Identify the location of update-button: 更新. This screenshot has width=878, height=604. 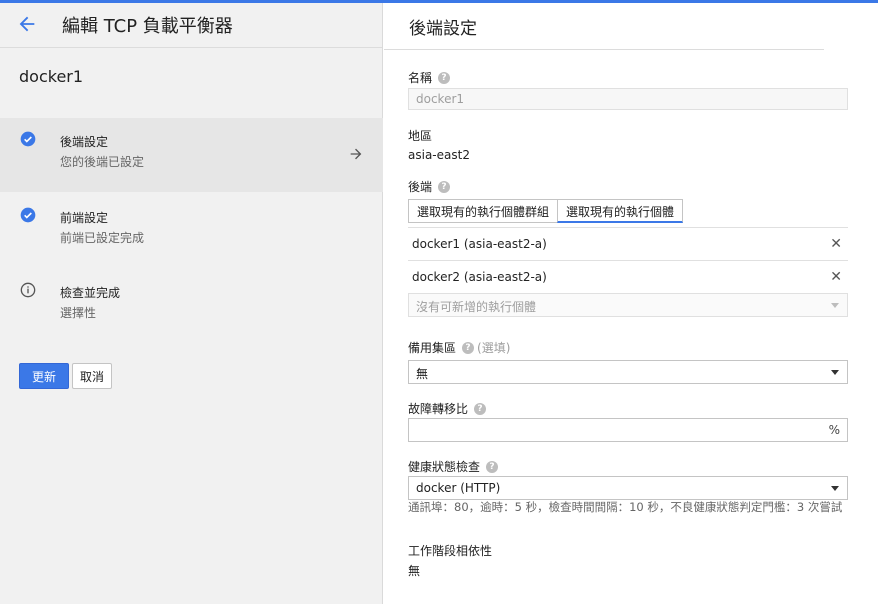
(44, 376).